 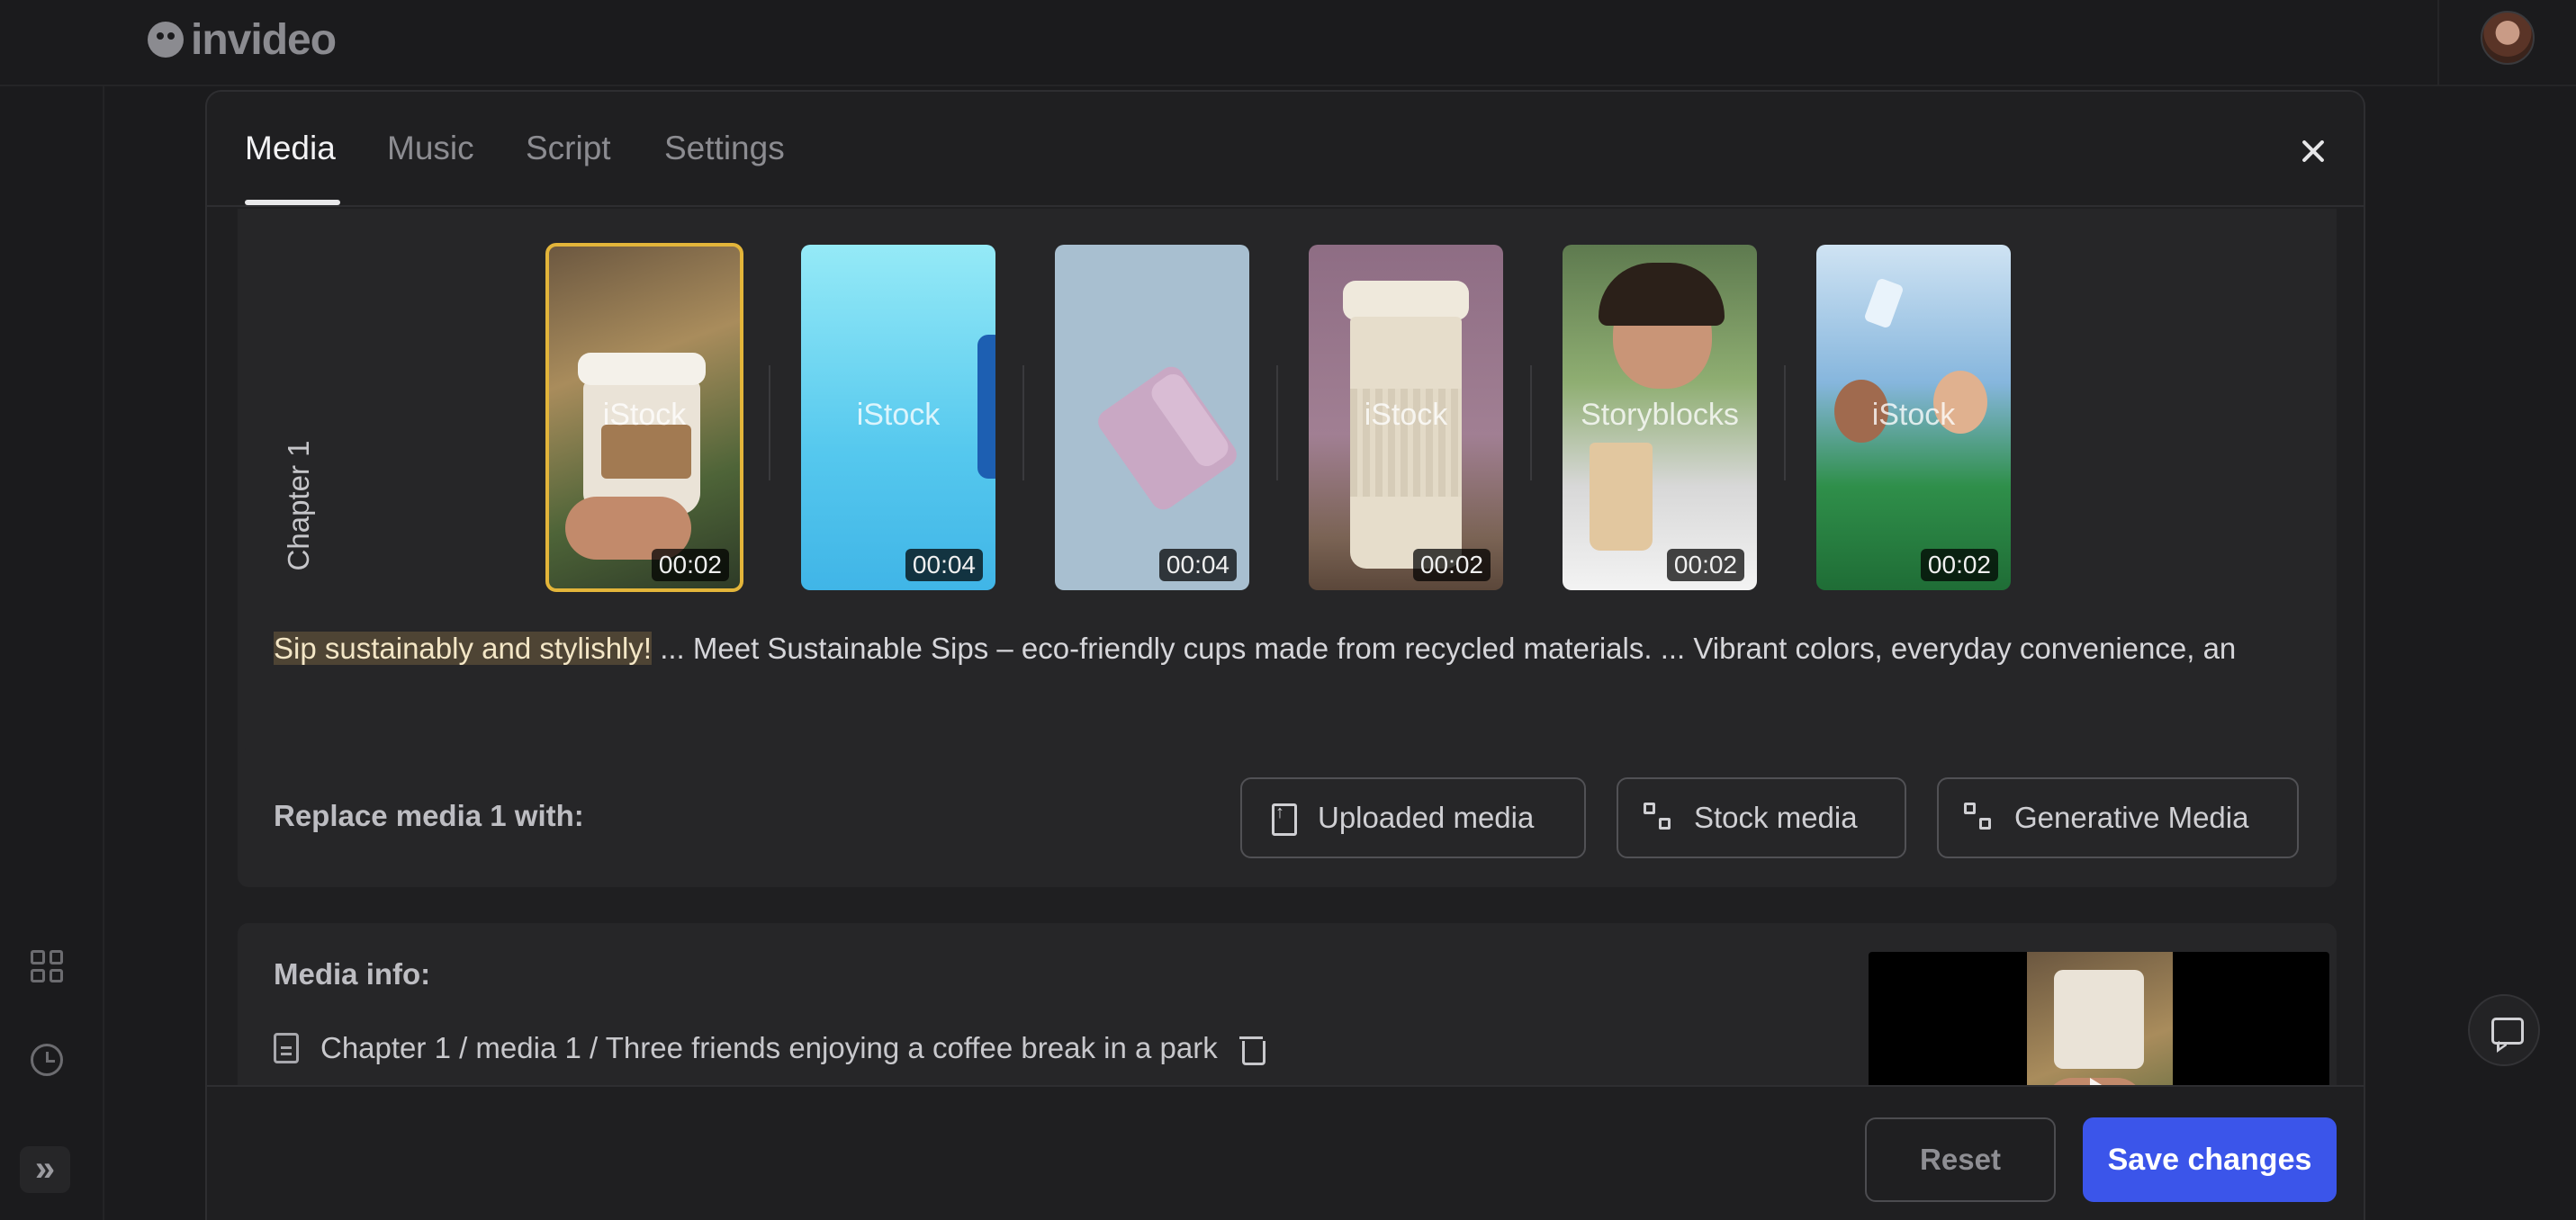 I want to click on clip-thumbnail-5: Storyblocks 00:02, so click(x=1660, y=417).